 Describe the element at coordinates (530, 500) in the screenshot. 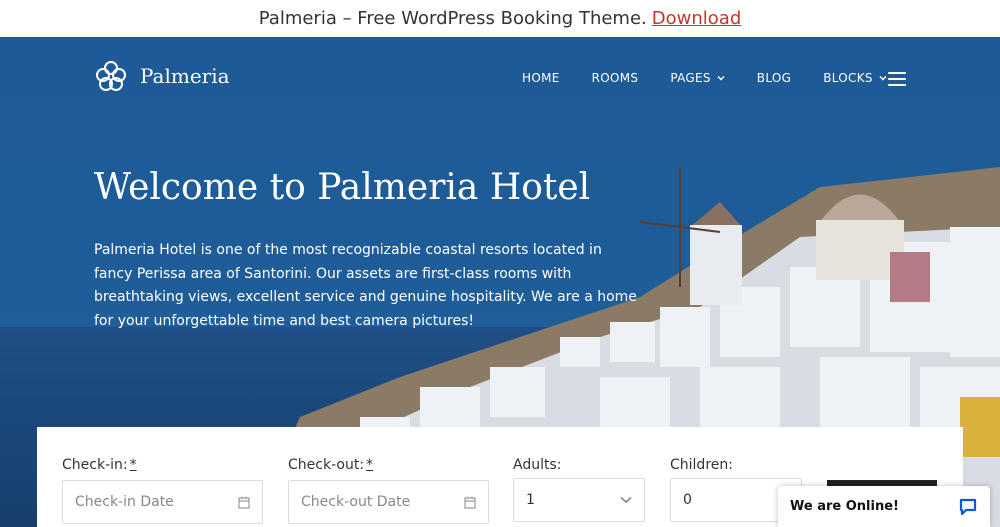

I see `adults-value: 1` at that location.